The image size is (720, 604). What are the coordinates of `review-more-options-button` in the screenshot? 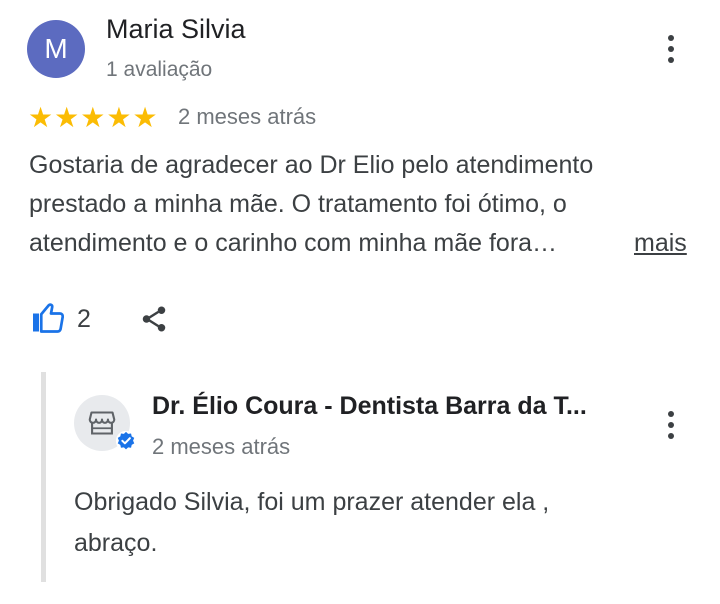 It's located at (671, 49).